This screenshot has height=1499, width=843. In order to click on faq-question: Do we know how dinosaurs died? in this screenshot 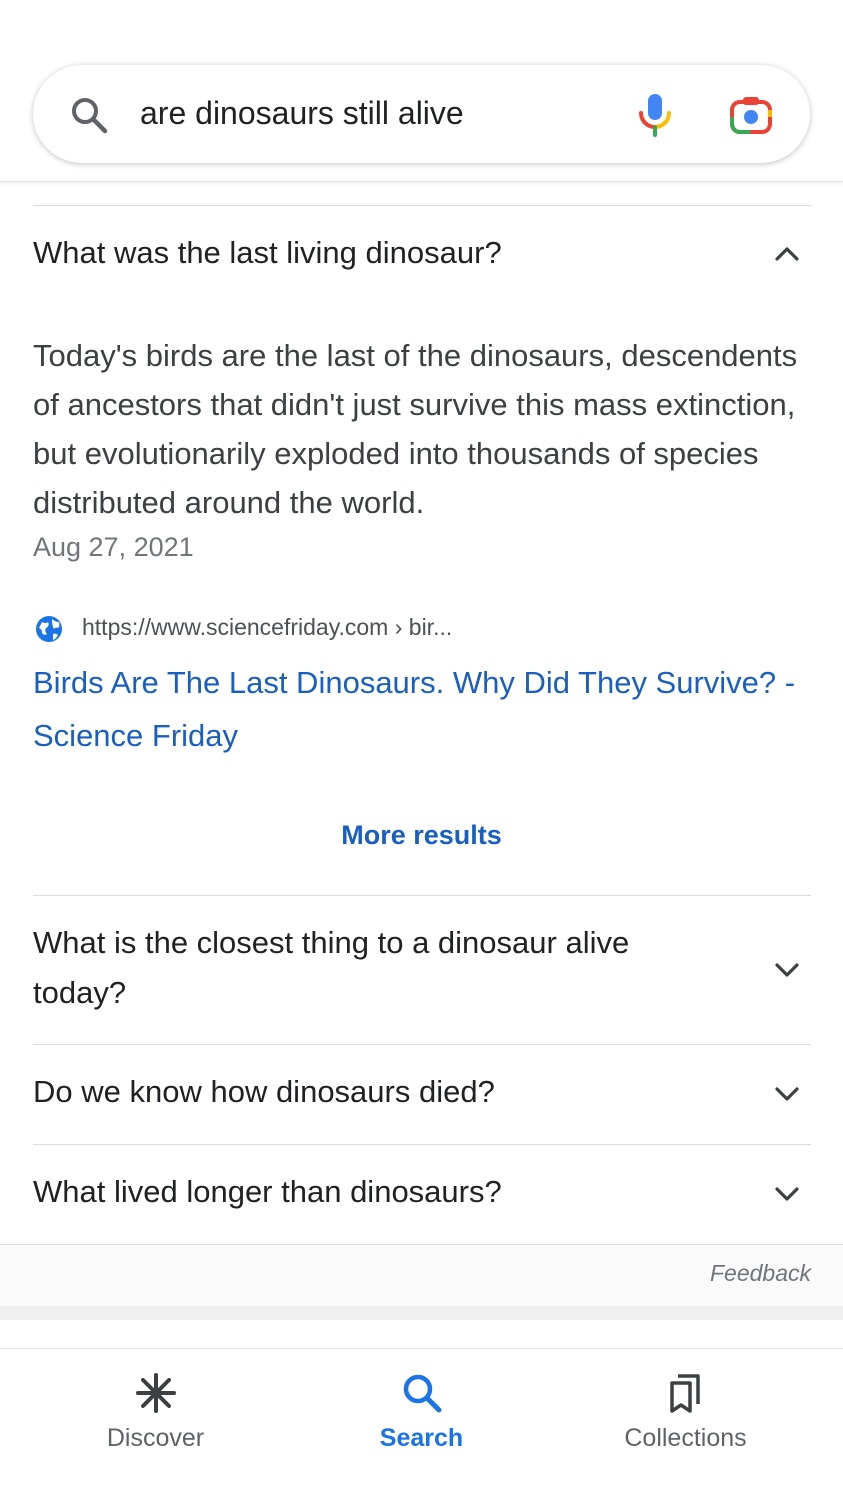, I will do `click(378, 1092)`.